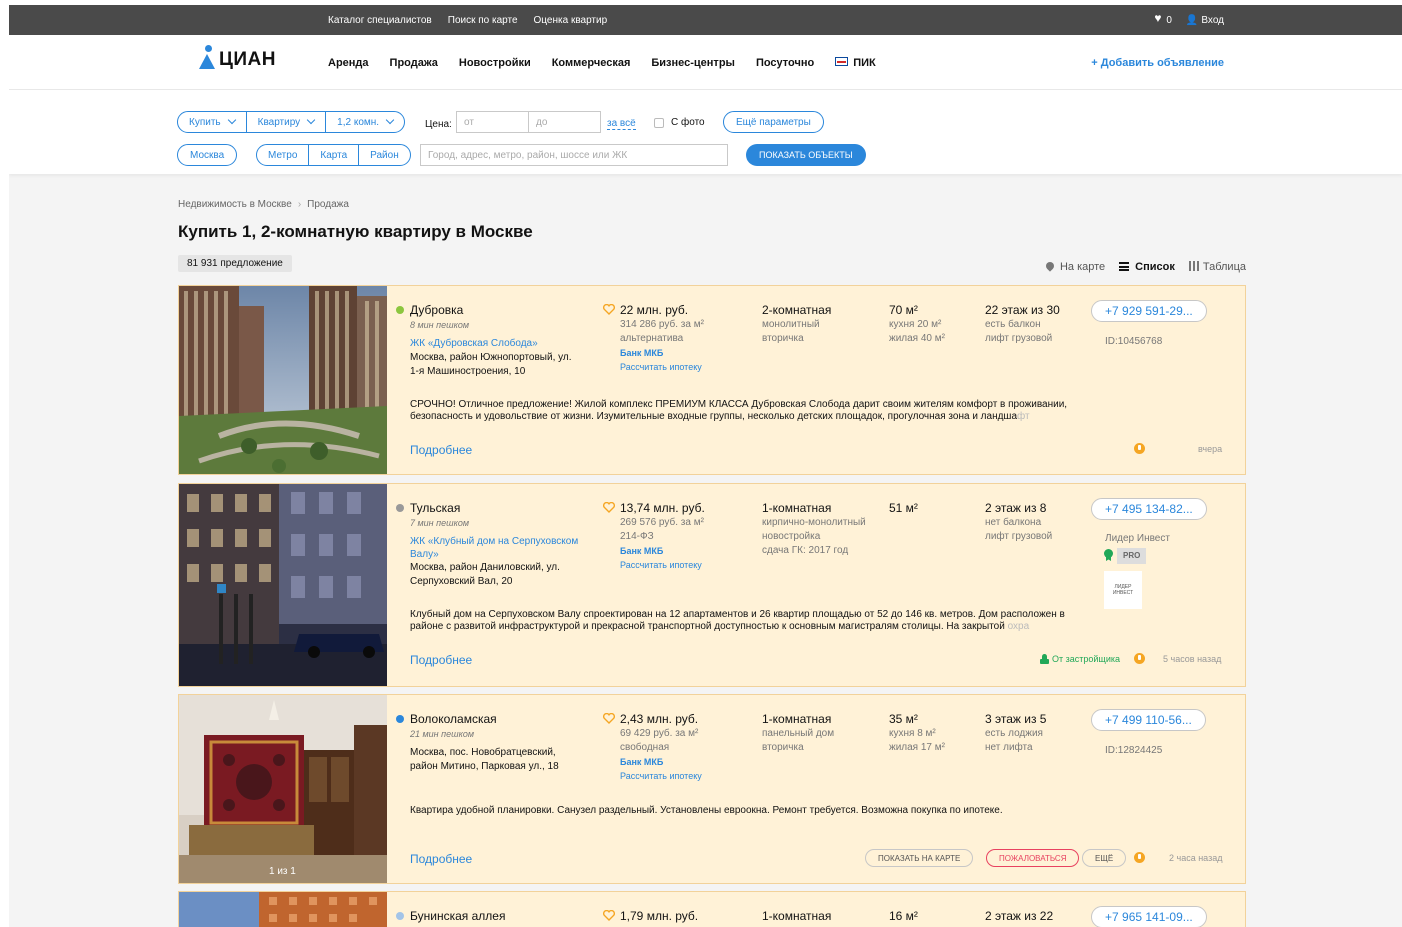  I want to click on listing-photo: 1 из 1, so click(283, 789).